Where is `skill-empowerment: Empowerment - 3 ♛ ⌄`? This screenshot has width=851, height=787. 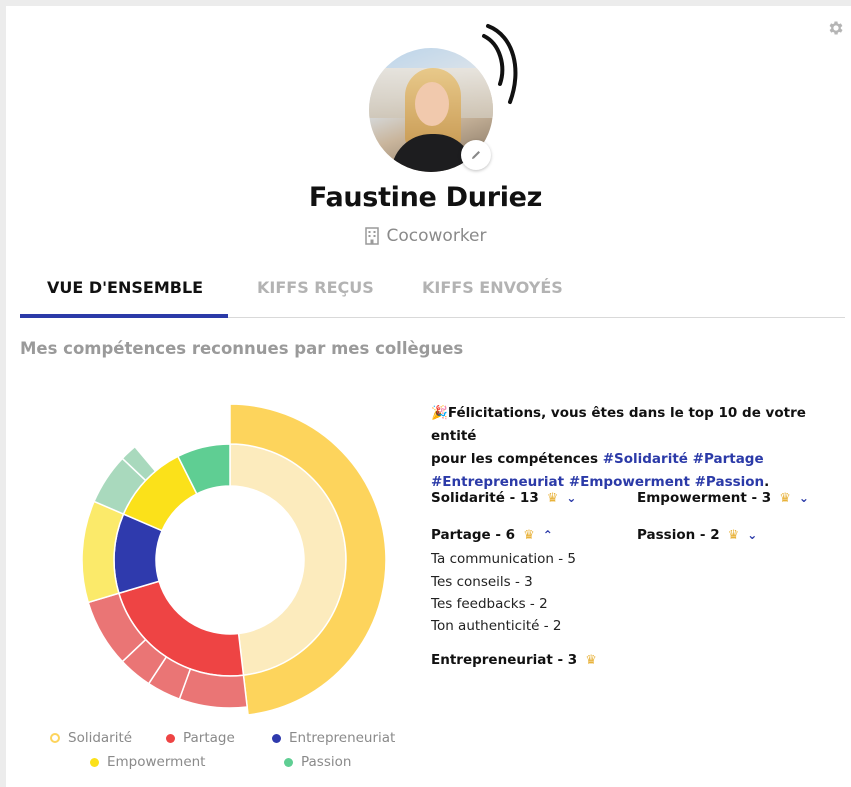
skill-empowerment: Empowerment - 3 ♛ ⌄ is located at coordinates (723, 498).